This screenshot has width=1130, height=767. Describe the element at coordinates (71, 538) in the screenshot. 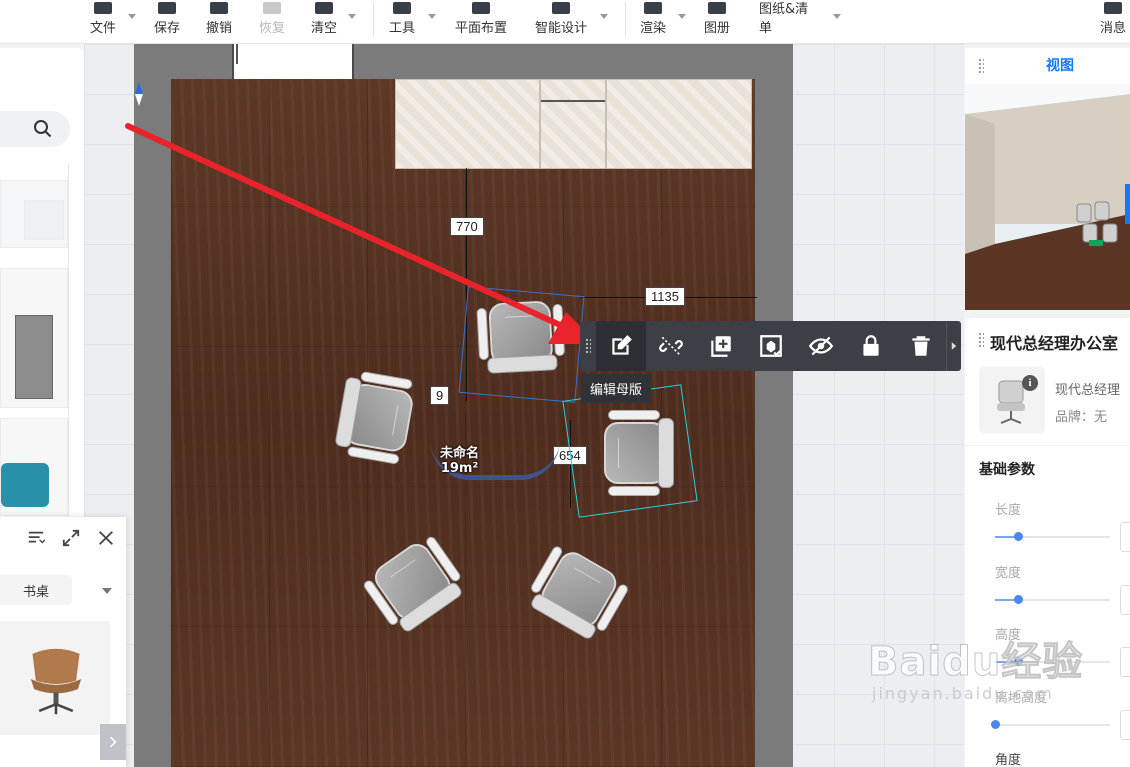

I see `expand-icon` at that location.